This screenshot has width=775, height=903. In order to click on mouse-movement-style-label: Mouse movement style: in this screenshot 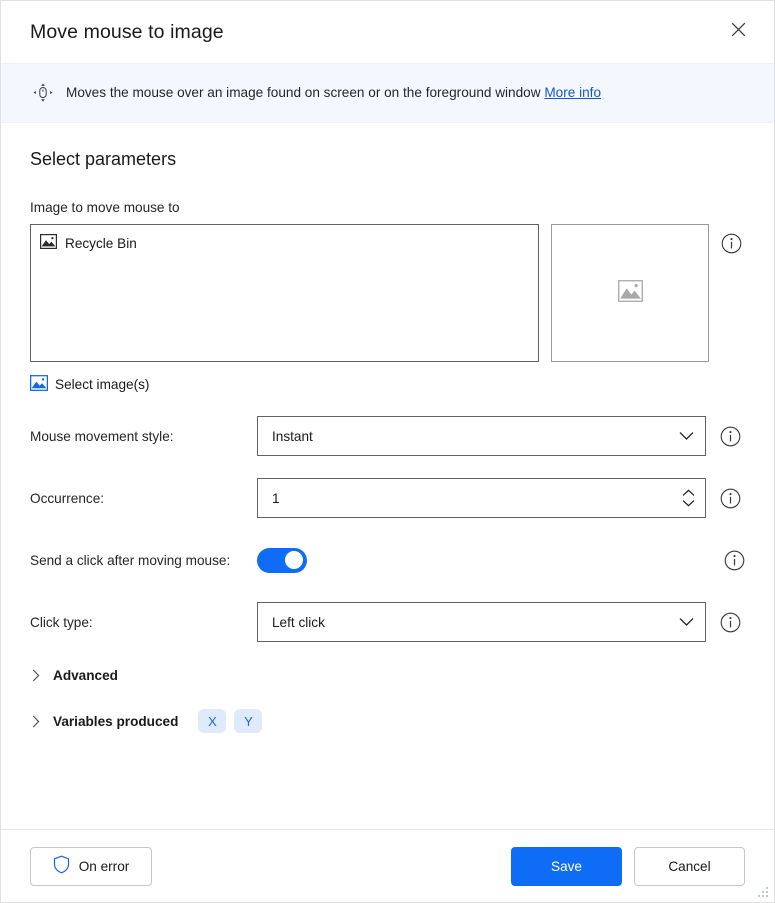, I will do `click(102, 436)`.